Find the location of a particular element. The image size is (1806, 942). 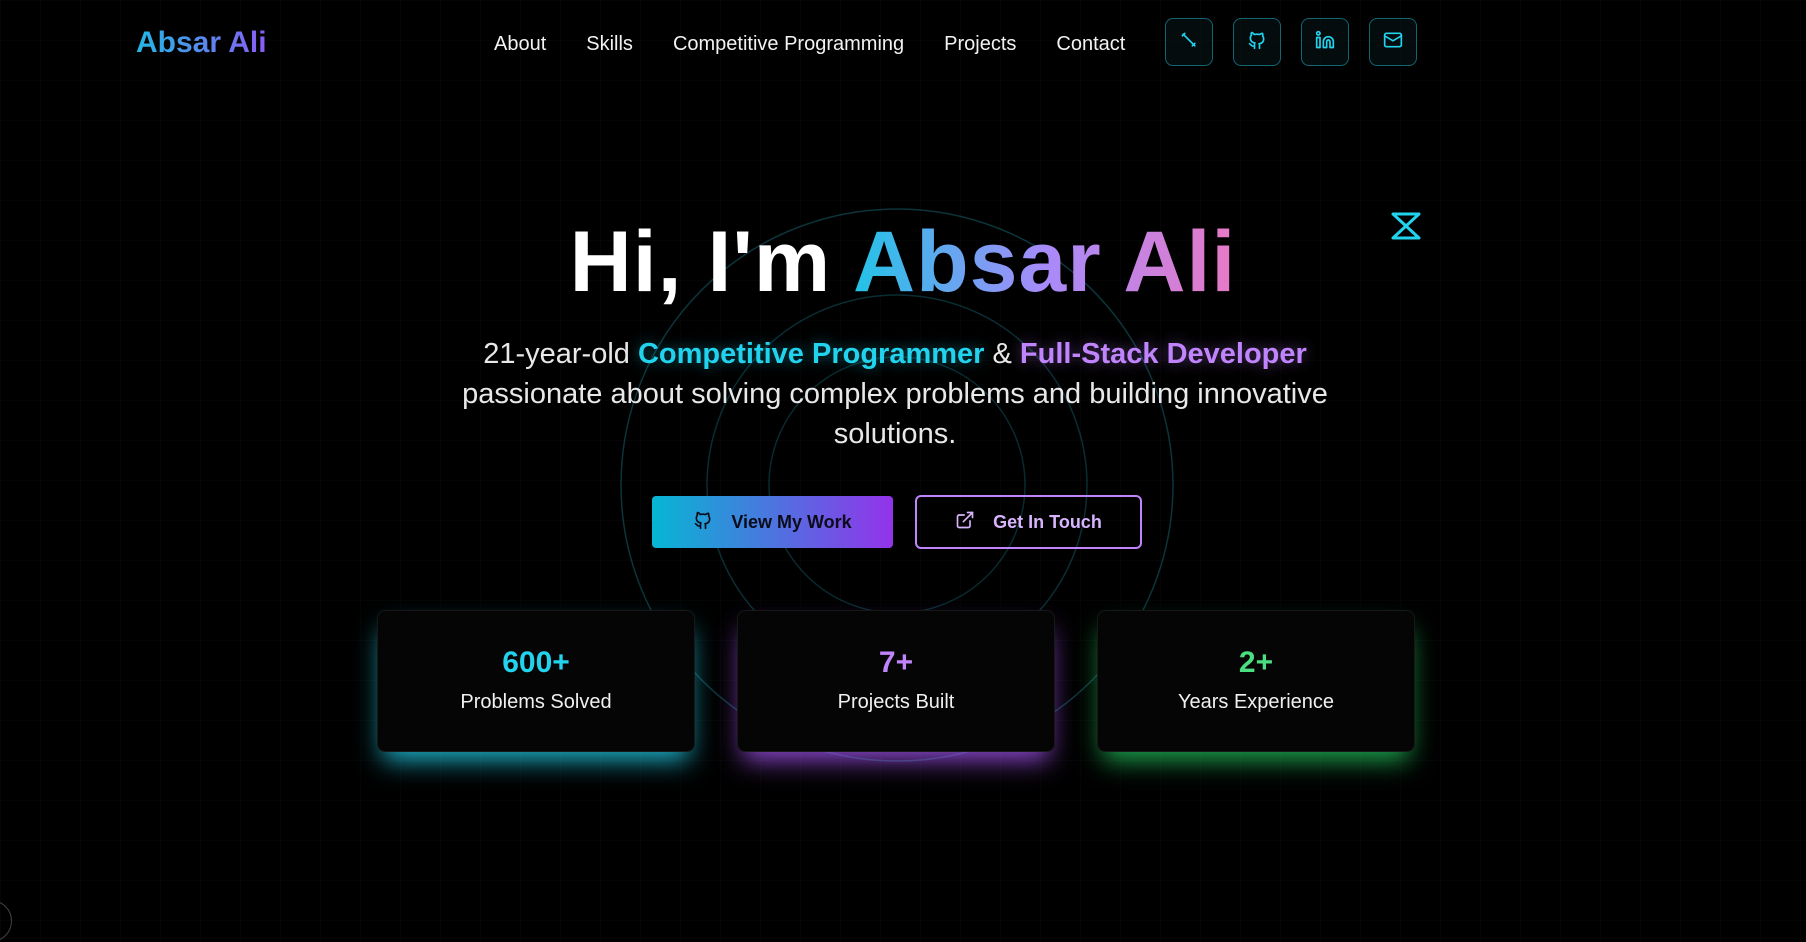

stat-card-projects: 7+ Projects Built is located at coordinates (896, 681).